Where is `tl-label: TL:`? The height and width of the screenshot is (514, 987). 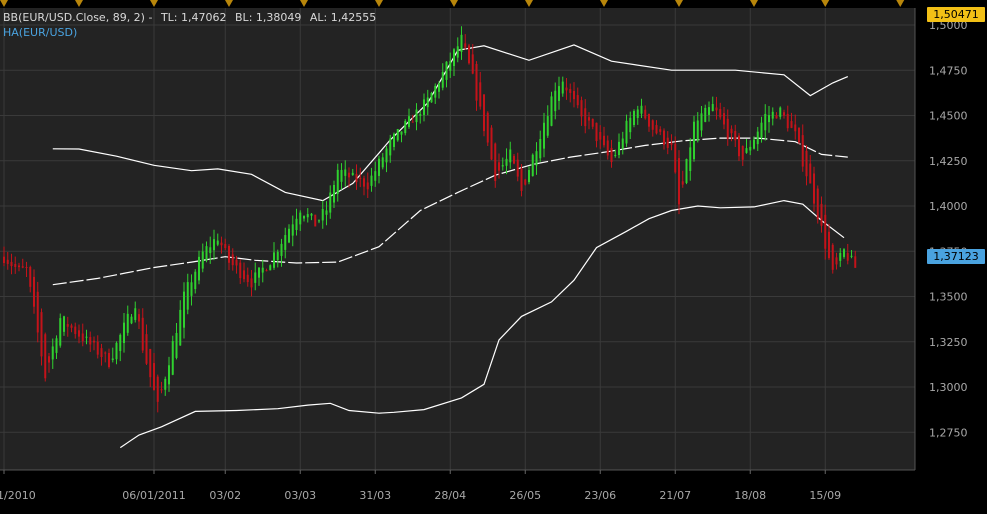 tl-label: TL: is located at coordinates (169, 17).